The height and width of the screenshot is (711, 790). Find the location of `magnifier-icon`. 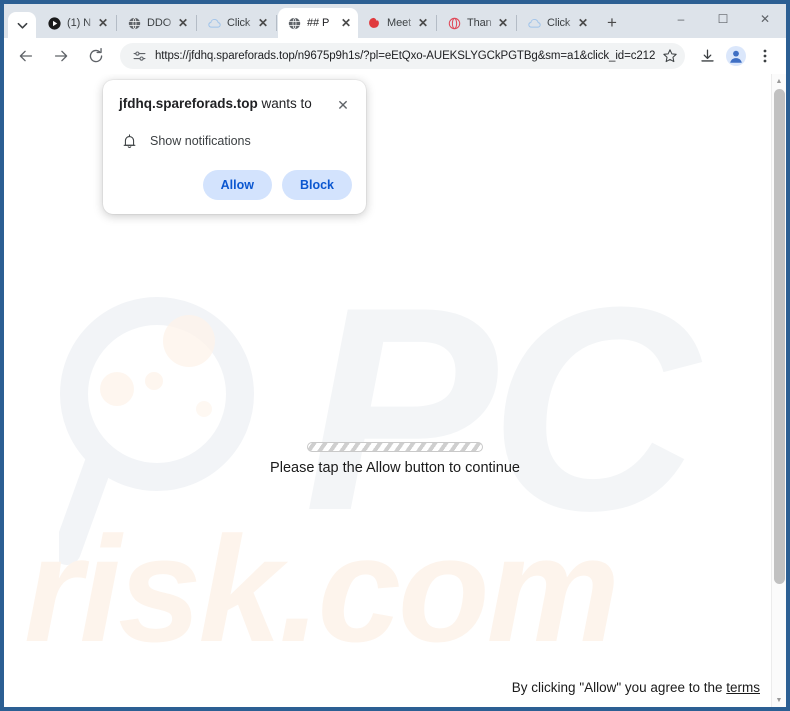

magnifier-icon is located at coordinates (163, 436).